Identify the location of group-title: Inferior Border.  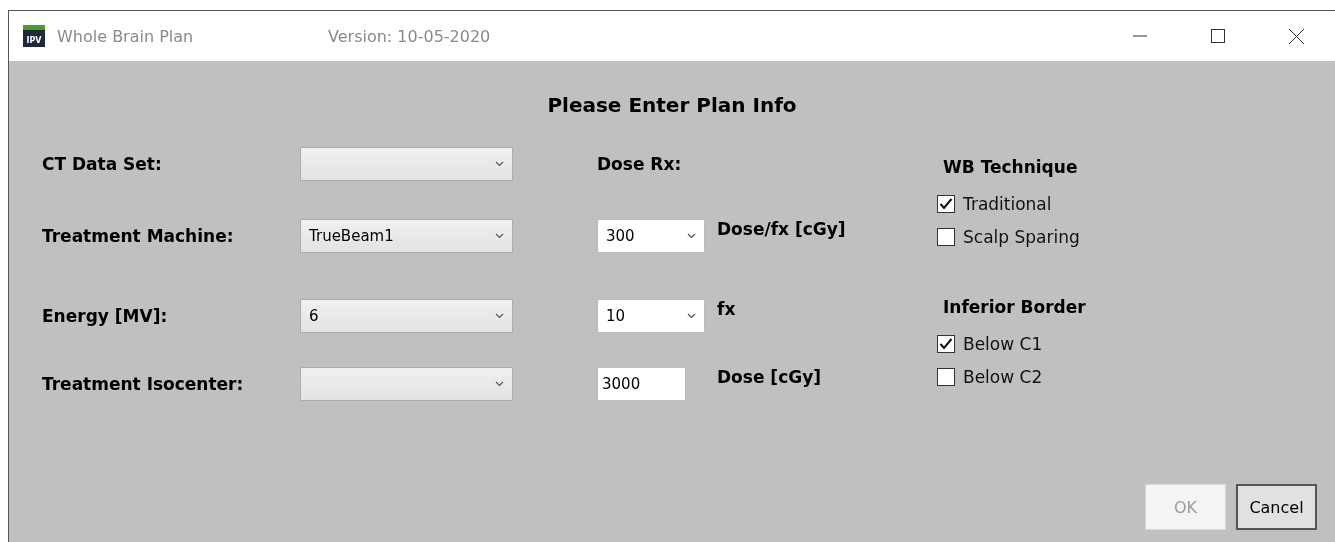
(1014, 307).